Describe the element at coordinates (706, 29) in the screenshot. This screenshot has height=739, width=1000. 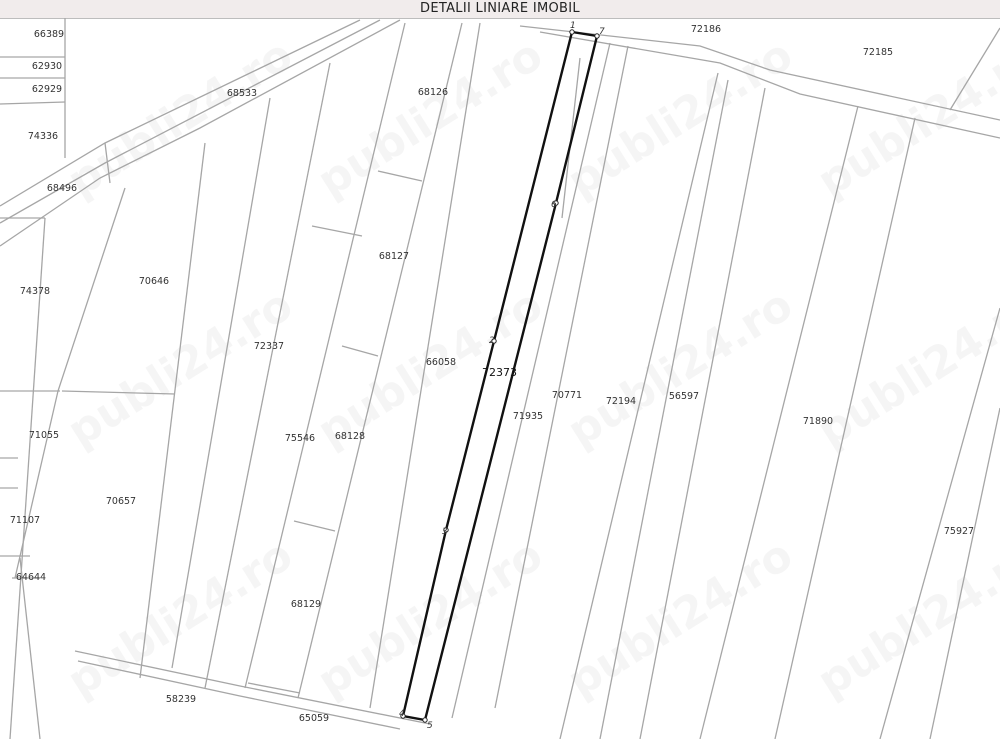
I see `parcel-label: 72186` at that location.